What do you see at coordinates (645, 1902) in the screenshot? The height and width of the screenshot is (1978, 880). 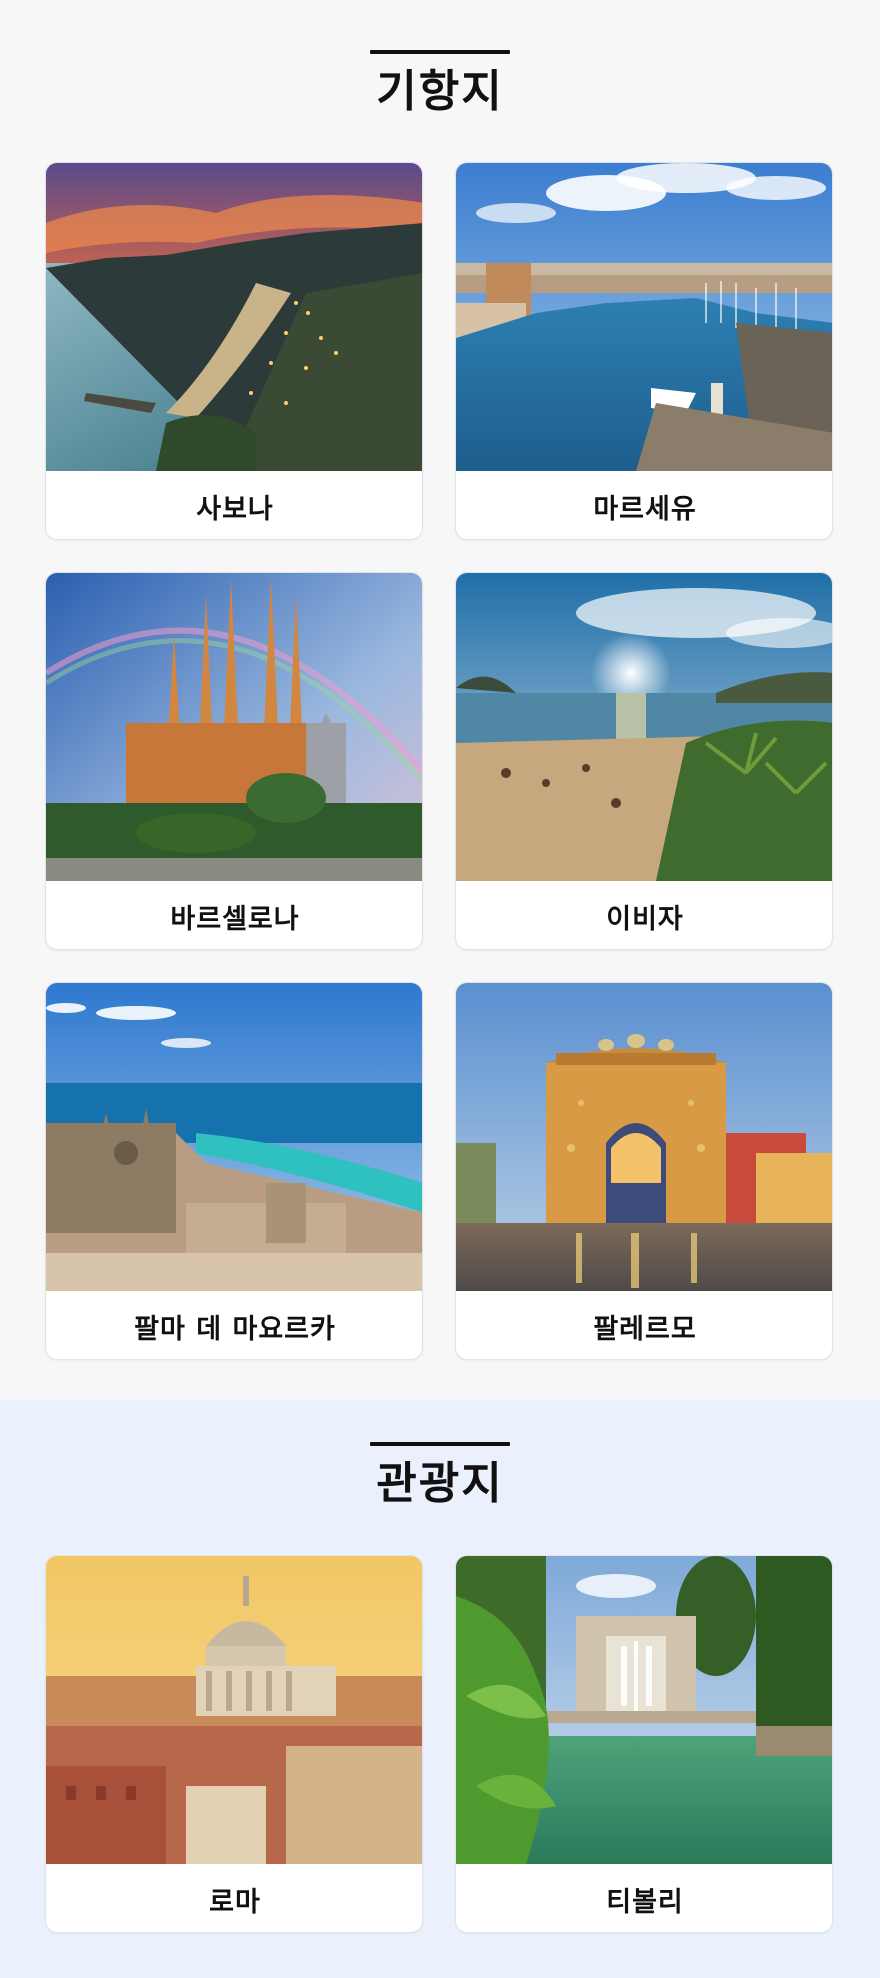 I see `card-label: 티볼리` at bounding box center [645, 1902].